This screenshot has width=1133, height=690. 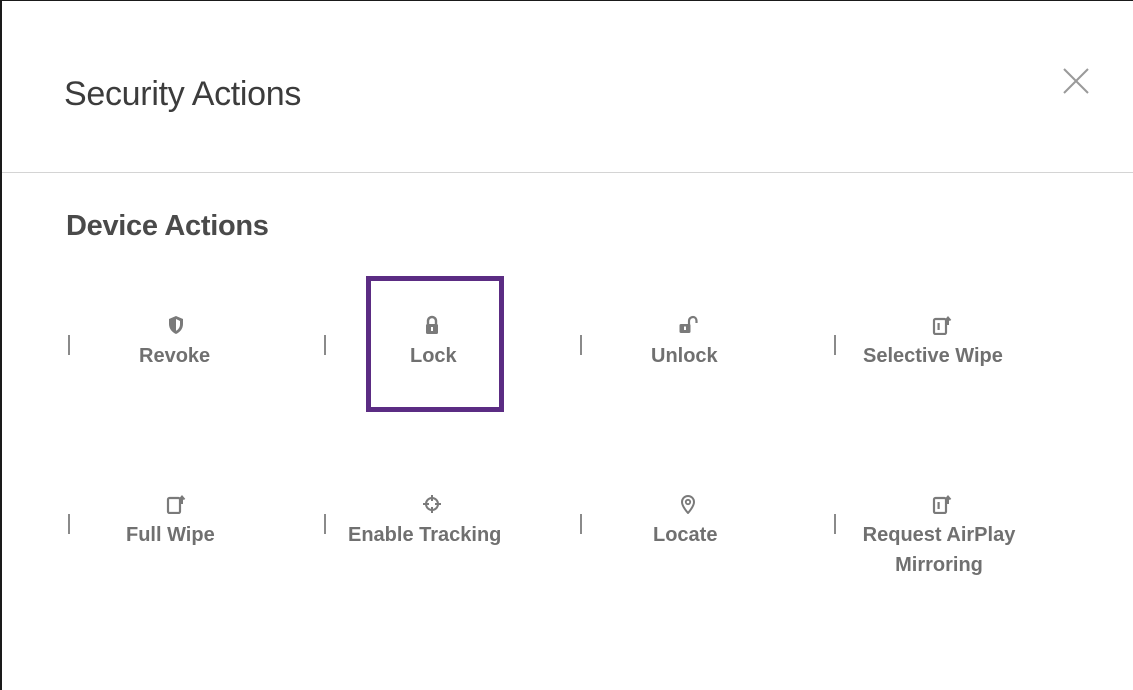 I want to click on enable-tracking-action: Enable Tracking, so click(x=449, y=530).